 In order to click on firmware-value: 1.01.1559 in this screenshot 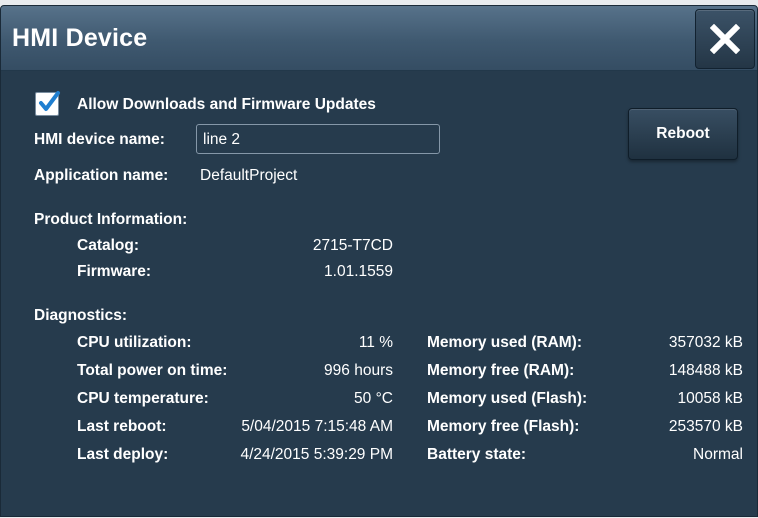, I will do `click(358, 271)`.